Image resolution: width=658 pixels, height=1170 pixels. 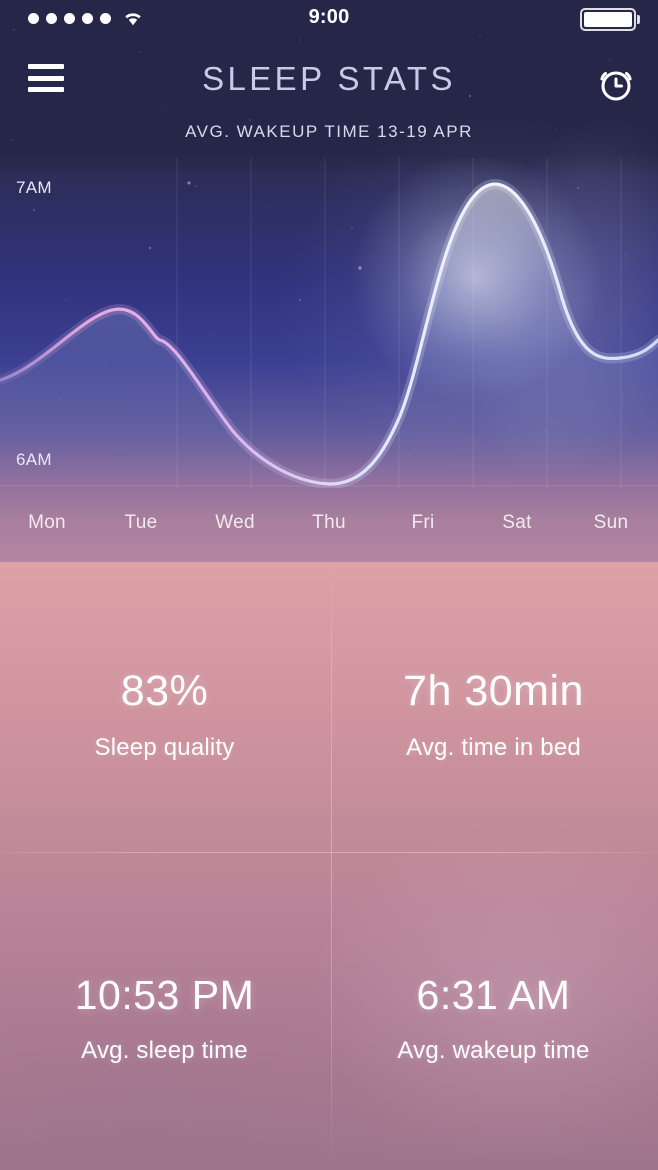 I want to click on stat-card-sleep-quality: 83% Sleep quality, so click(x=164, y=714).